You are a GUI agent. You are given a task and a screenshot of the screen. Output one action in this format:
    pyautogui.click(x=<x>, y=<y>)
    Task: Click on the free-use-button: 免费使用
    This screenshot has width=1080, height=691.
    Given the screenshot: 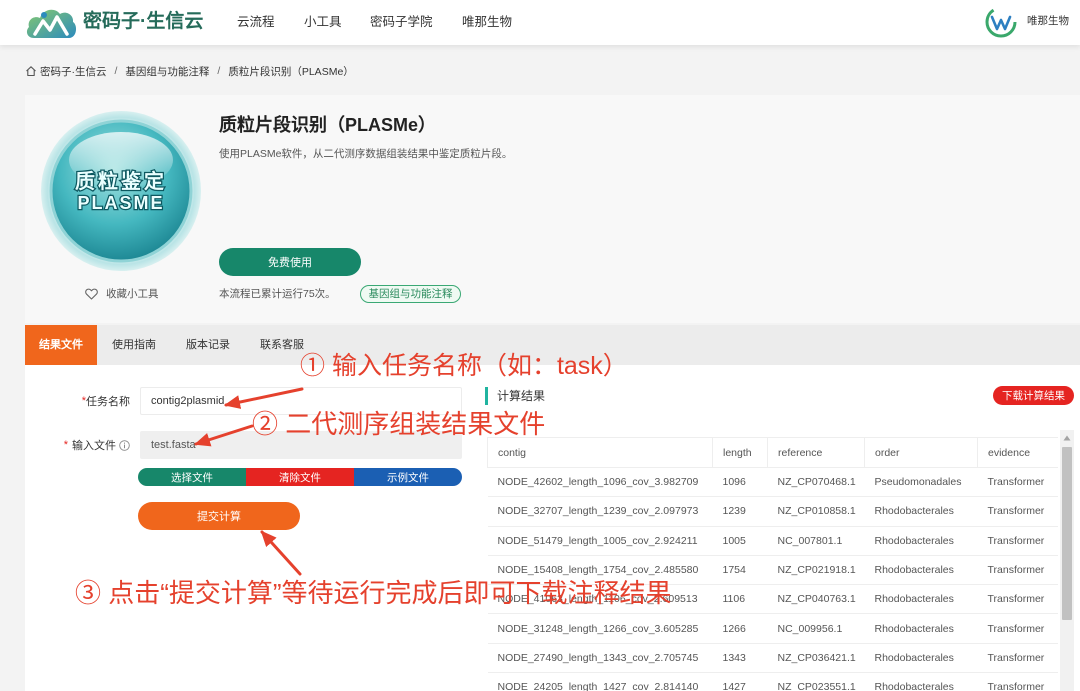 What is the action you would take?
    pyautogui.click(x=290, y=262)
    